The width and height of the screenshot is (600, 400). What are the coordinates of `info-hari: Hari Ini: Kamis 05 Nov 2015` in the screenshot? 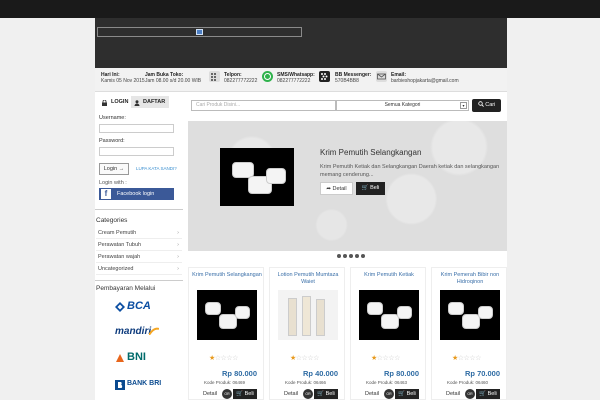 It's located at (123, 78).